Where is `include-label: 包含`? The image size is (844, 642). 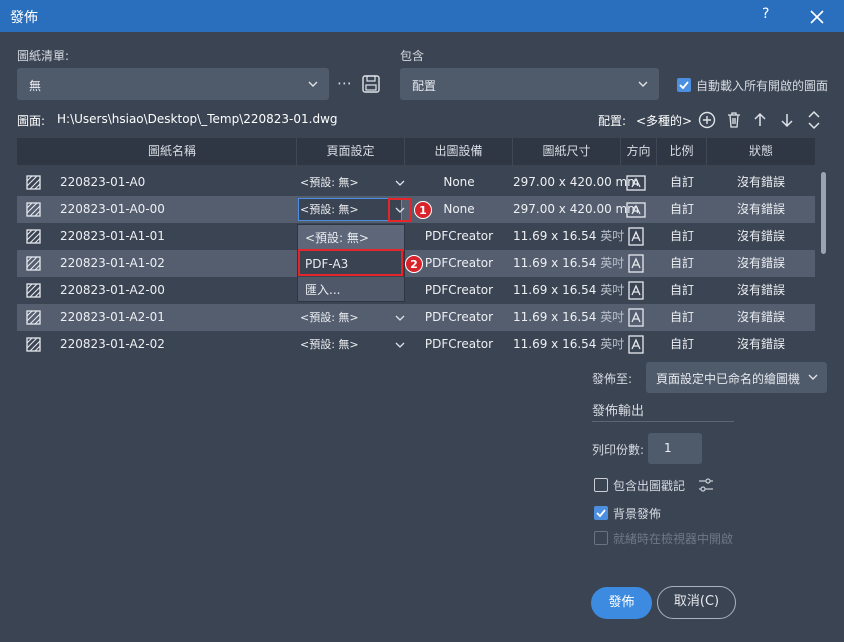
include-label: 包含 is located at coordinates (412, 56).